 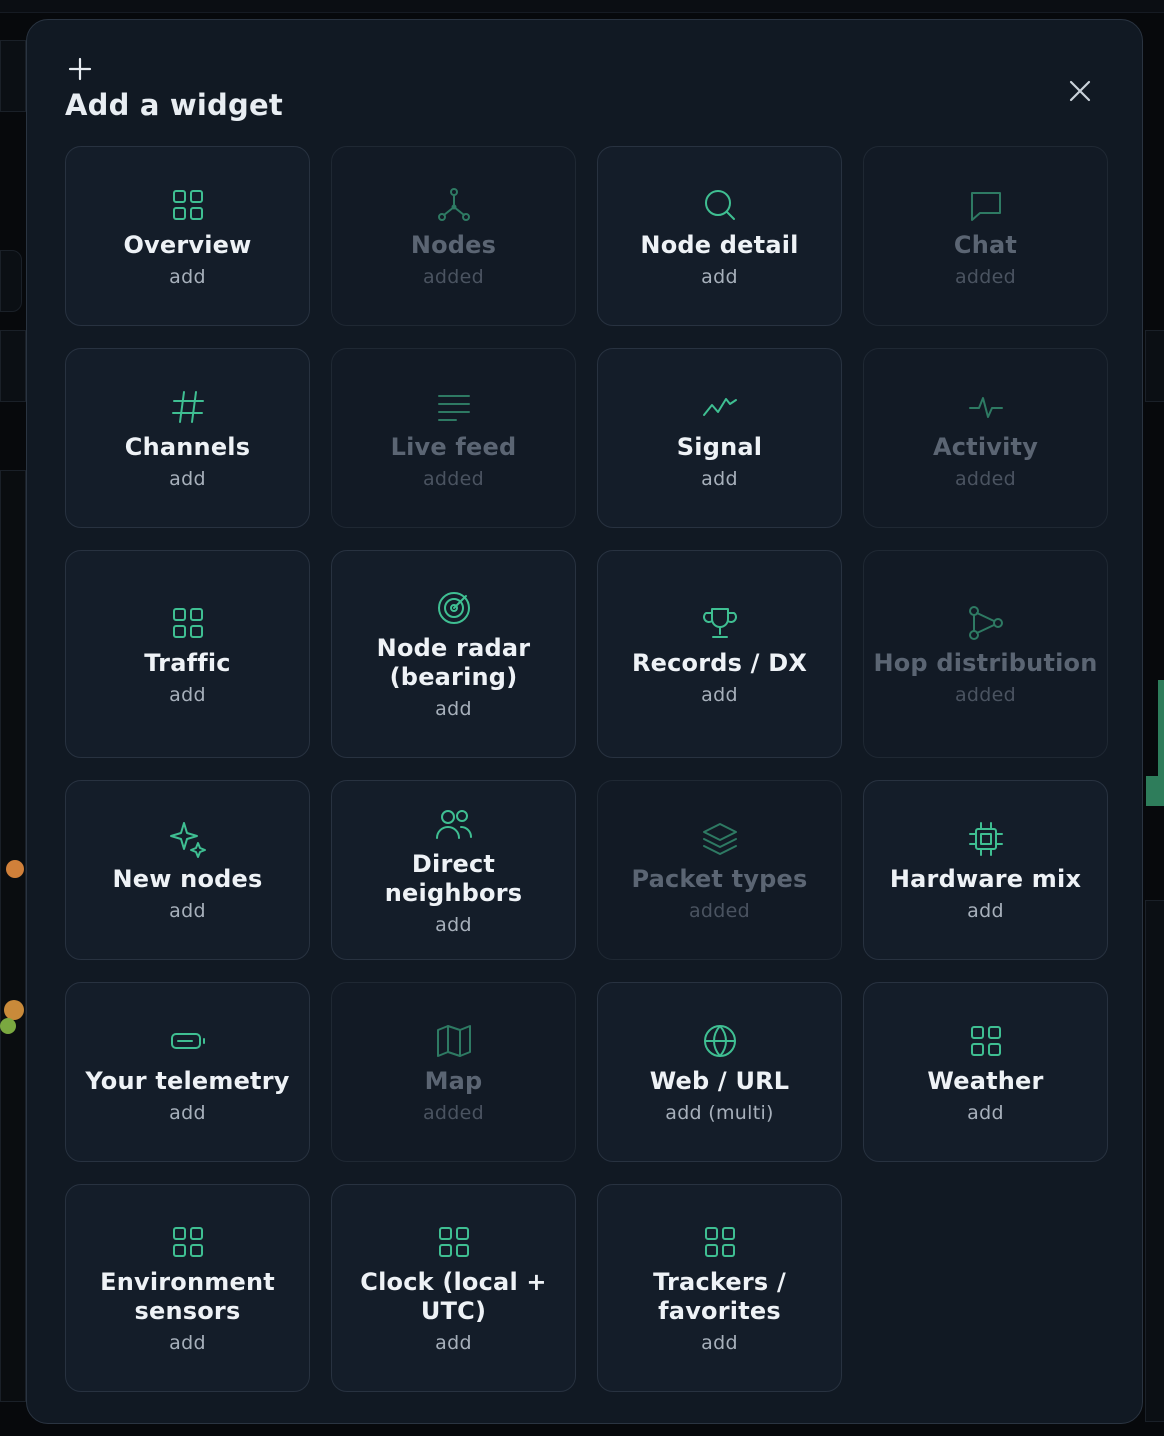 I want to click on network-icon, so click(x=454, y=205).